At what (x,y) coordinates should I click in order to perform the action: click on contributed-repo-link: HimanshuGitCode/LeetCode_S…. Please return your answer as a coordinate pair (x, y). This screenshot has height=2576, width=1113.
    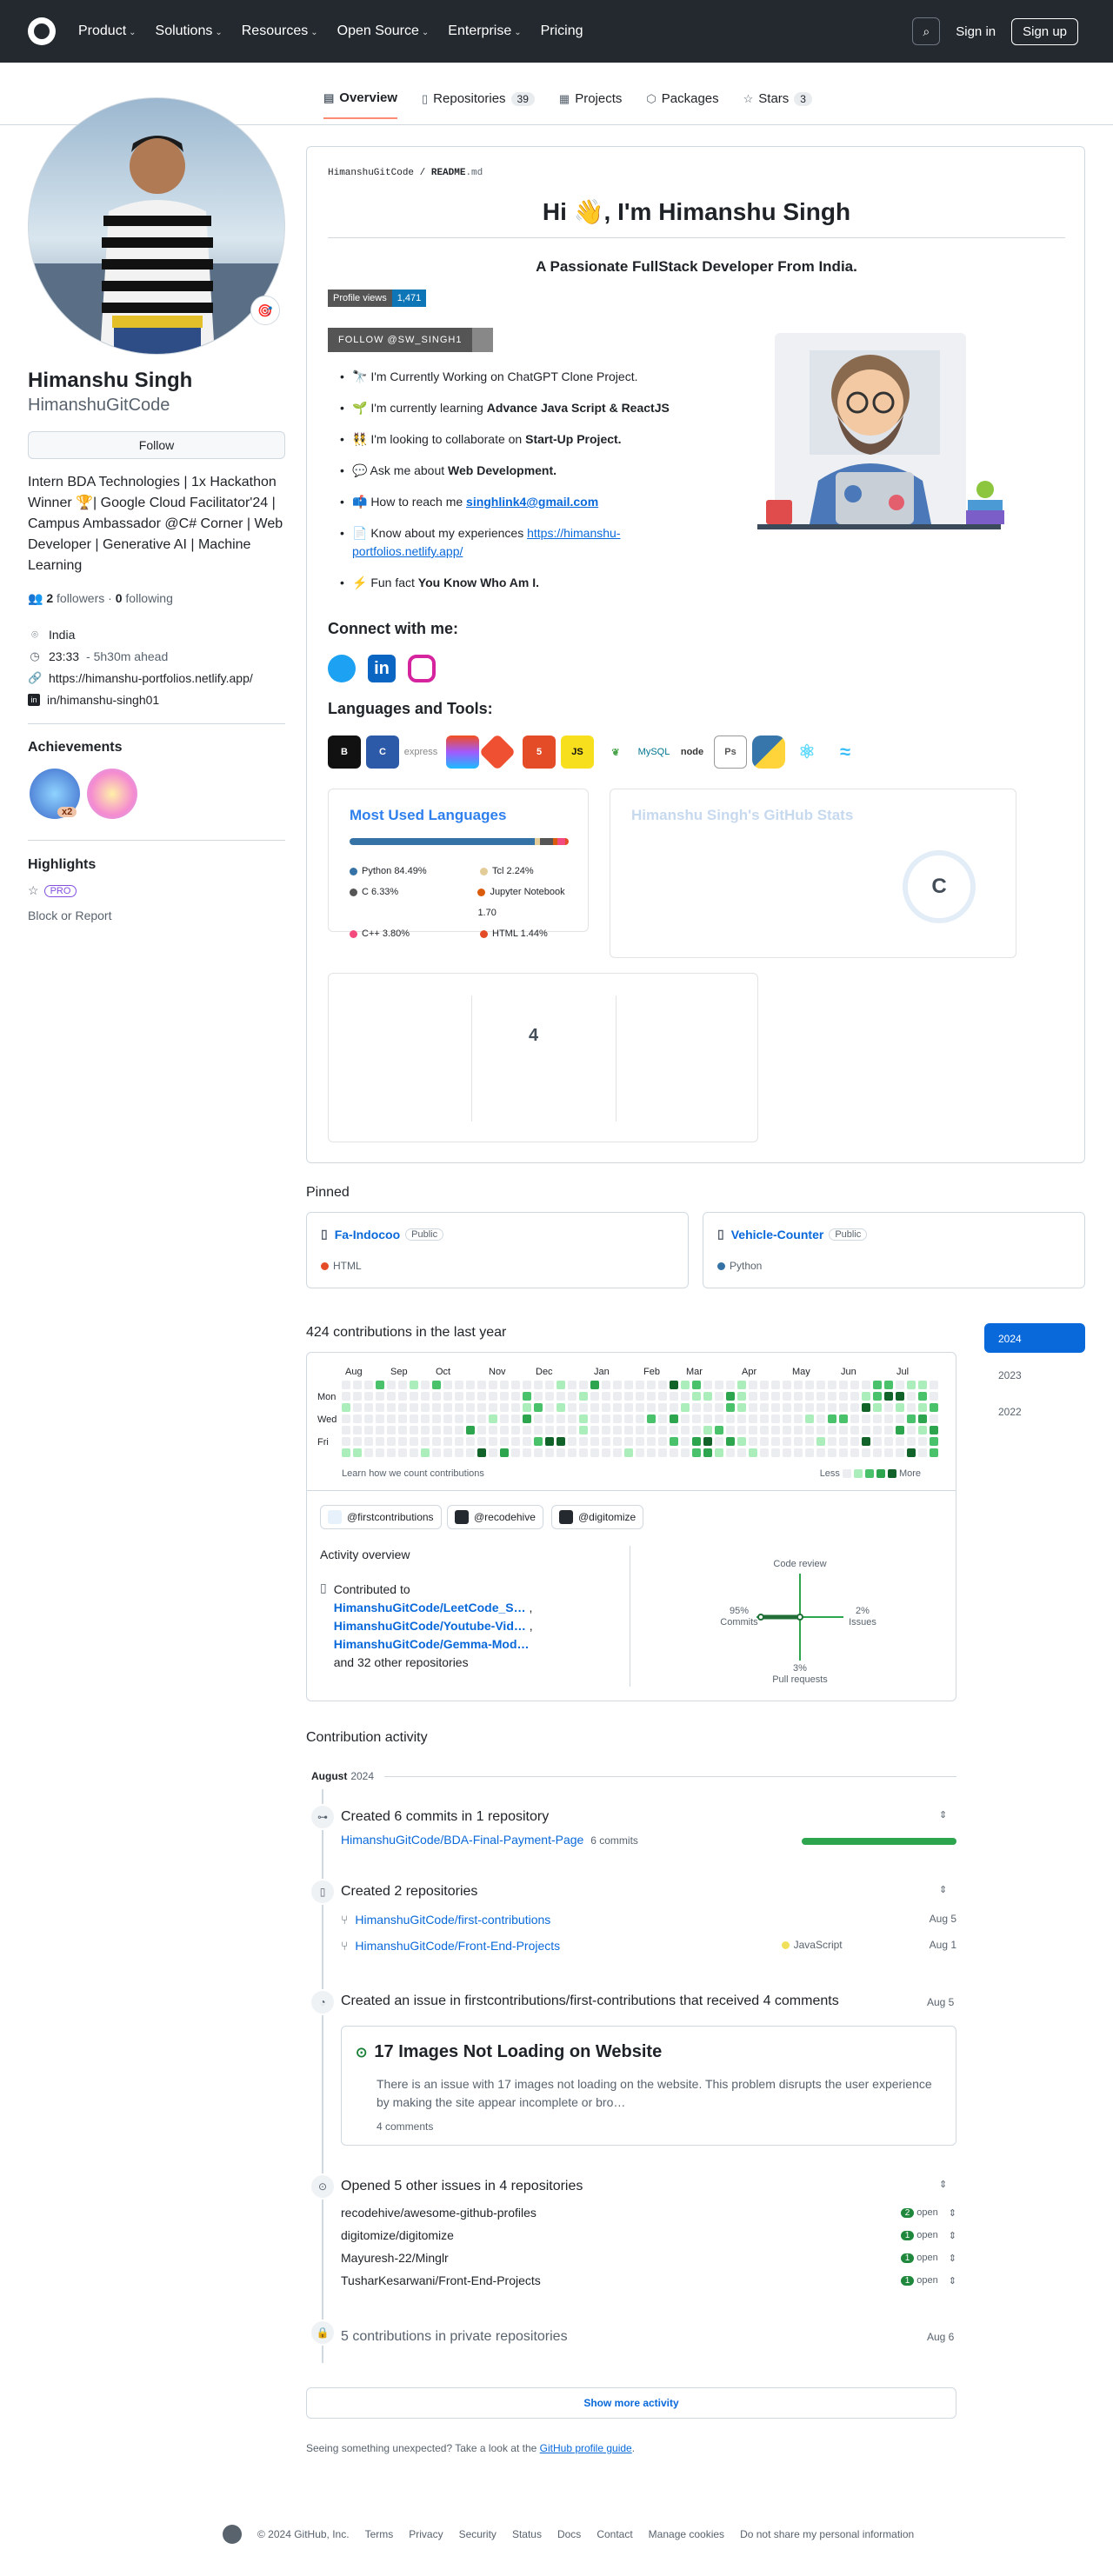
    Looking at the image, I should click on (430, 1607).